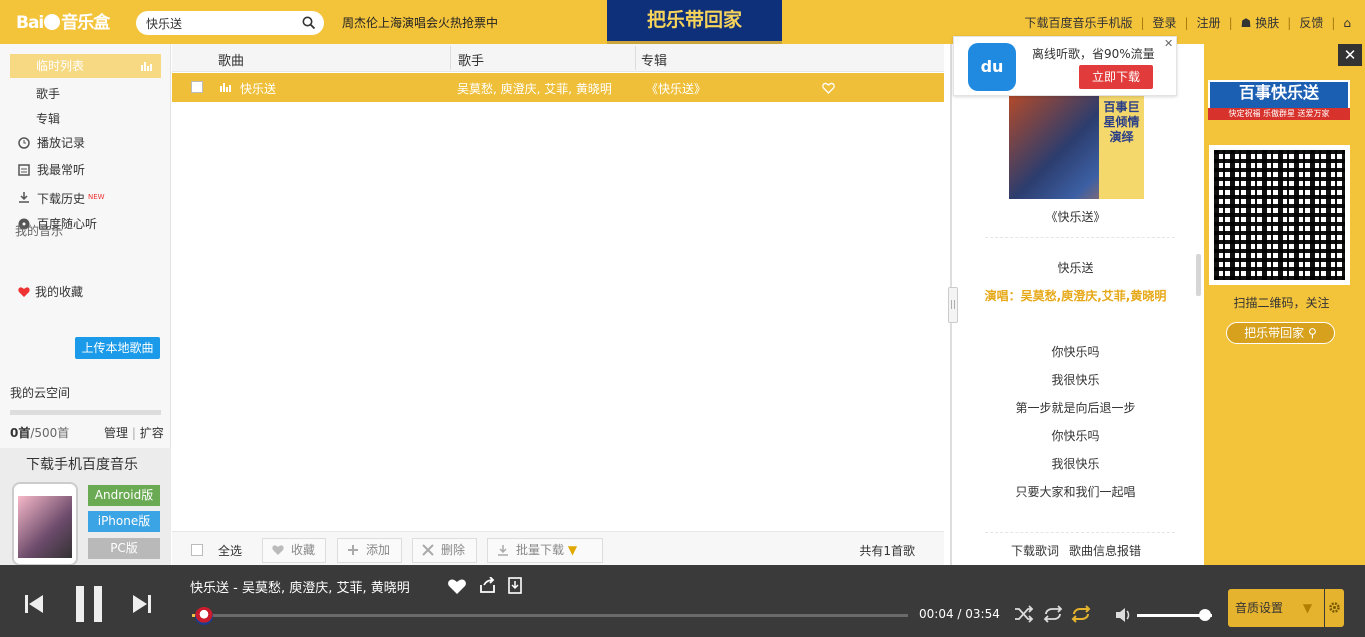 The height and width of the screenshot is (637, 1365). What do you see at coordinates (1209, 22) in the screenshot?
I see `register-link: 注册` at bounding box center [1209, 22].